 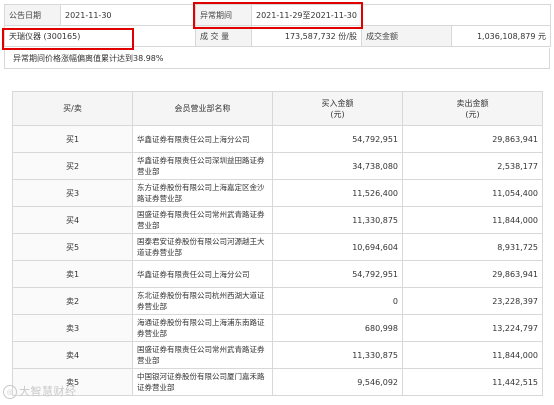 I want to click on row-side: 买1, so click(x=72, y=139).